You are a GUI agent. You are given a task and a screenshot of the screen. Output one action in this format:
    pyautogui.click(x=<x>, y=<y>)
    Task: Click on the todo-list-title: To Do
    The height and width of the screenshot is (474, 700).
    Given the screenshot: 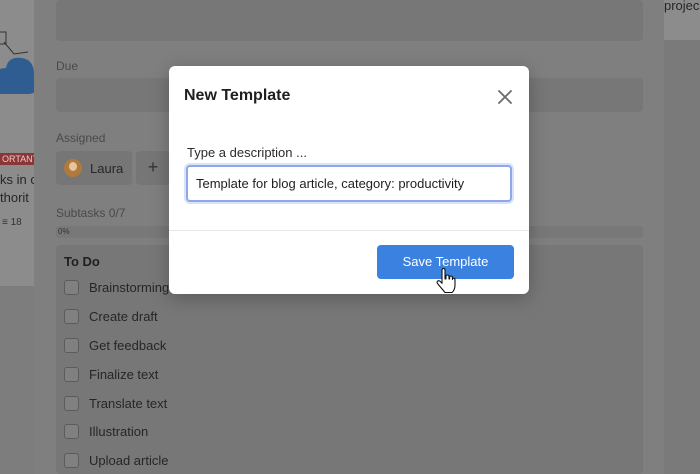 What is the action you would take?
    pyautogui.click(x=82, y=261)
    